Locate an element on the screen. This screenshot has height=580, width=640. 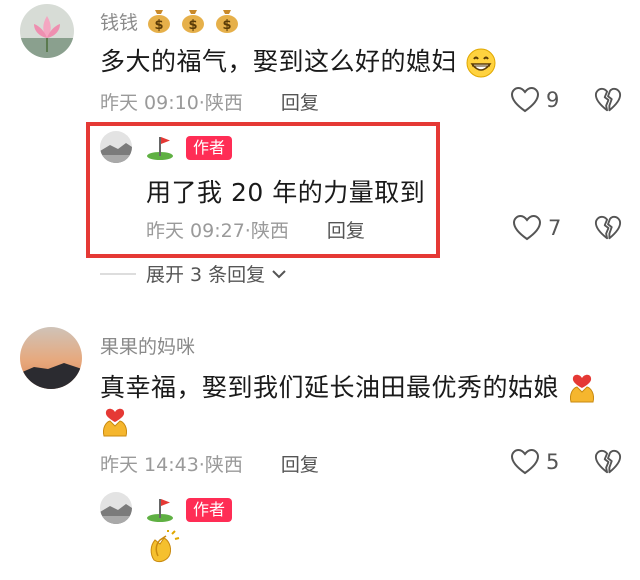
author-reply-meta: 昨天 09:27·陕西 回复 is located at coordinates (255, 231).